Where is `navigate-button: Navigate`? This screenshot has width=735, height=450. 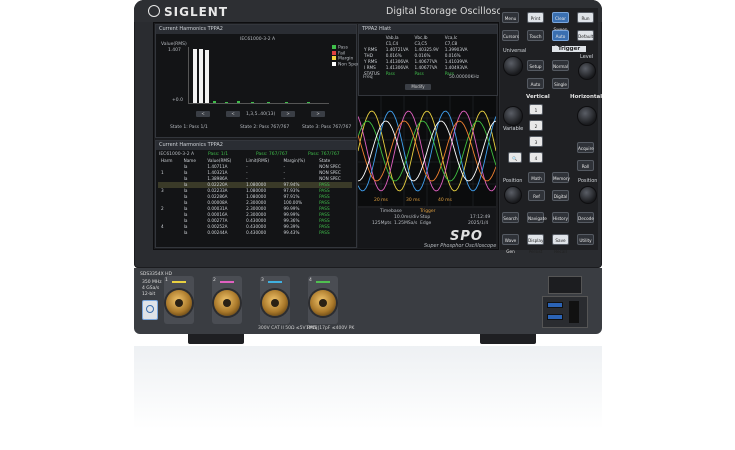
navigate-button: Navigate is located at coordinates (537, 217).